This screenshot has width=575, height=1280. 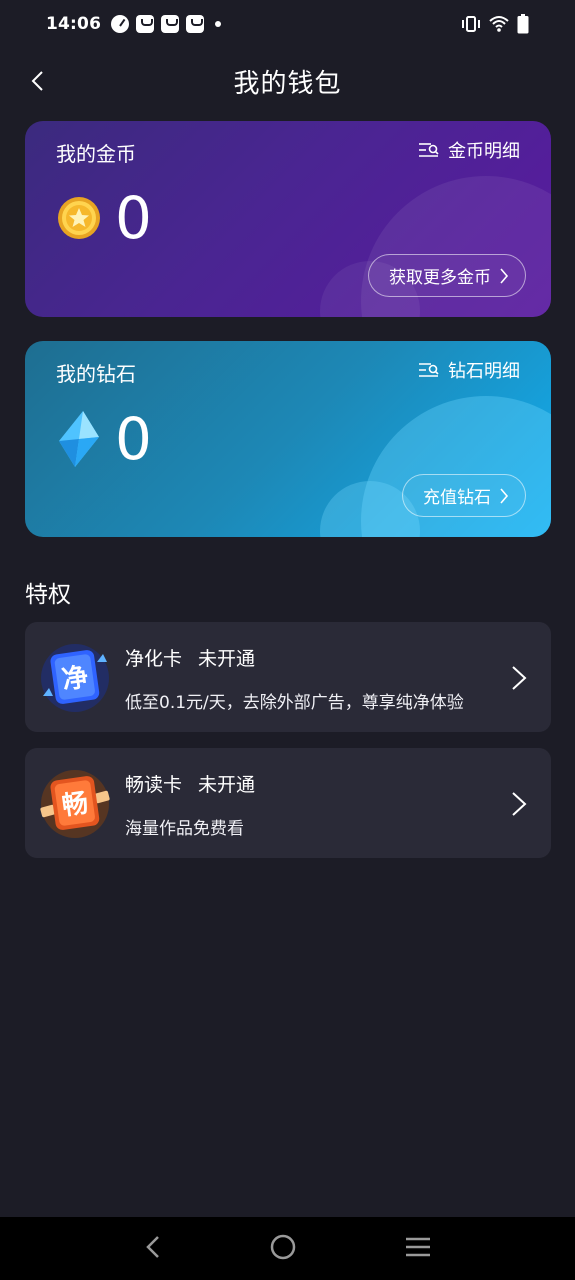 I want to click on chevron-left-icon, so click(x=37, y=81).